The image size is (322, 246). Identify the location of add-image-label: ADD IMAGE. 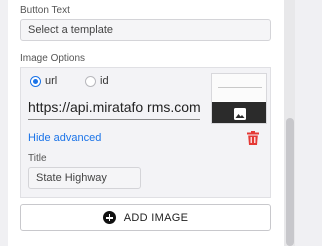
(156, 217).